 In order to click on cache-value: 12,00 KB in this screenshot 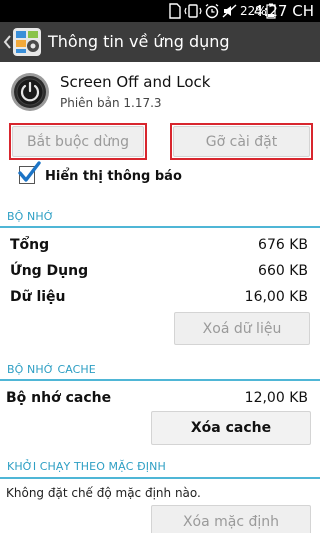, I will do `click(276, 398)`.